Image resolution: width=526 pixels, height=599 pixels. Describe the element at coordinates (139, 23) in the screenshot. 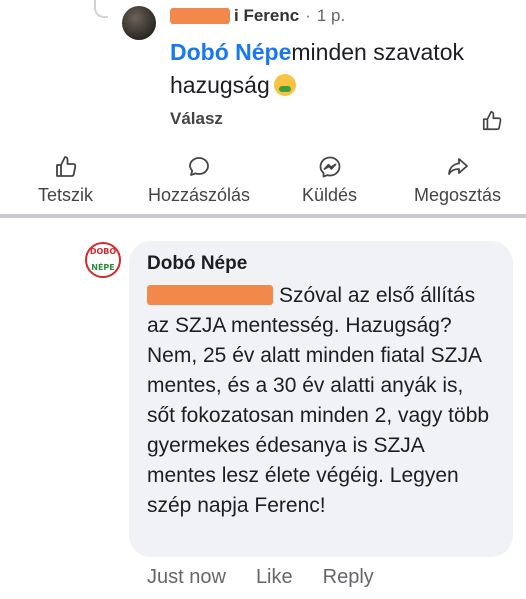

I see `avatar` at that location.